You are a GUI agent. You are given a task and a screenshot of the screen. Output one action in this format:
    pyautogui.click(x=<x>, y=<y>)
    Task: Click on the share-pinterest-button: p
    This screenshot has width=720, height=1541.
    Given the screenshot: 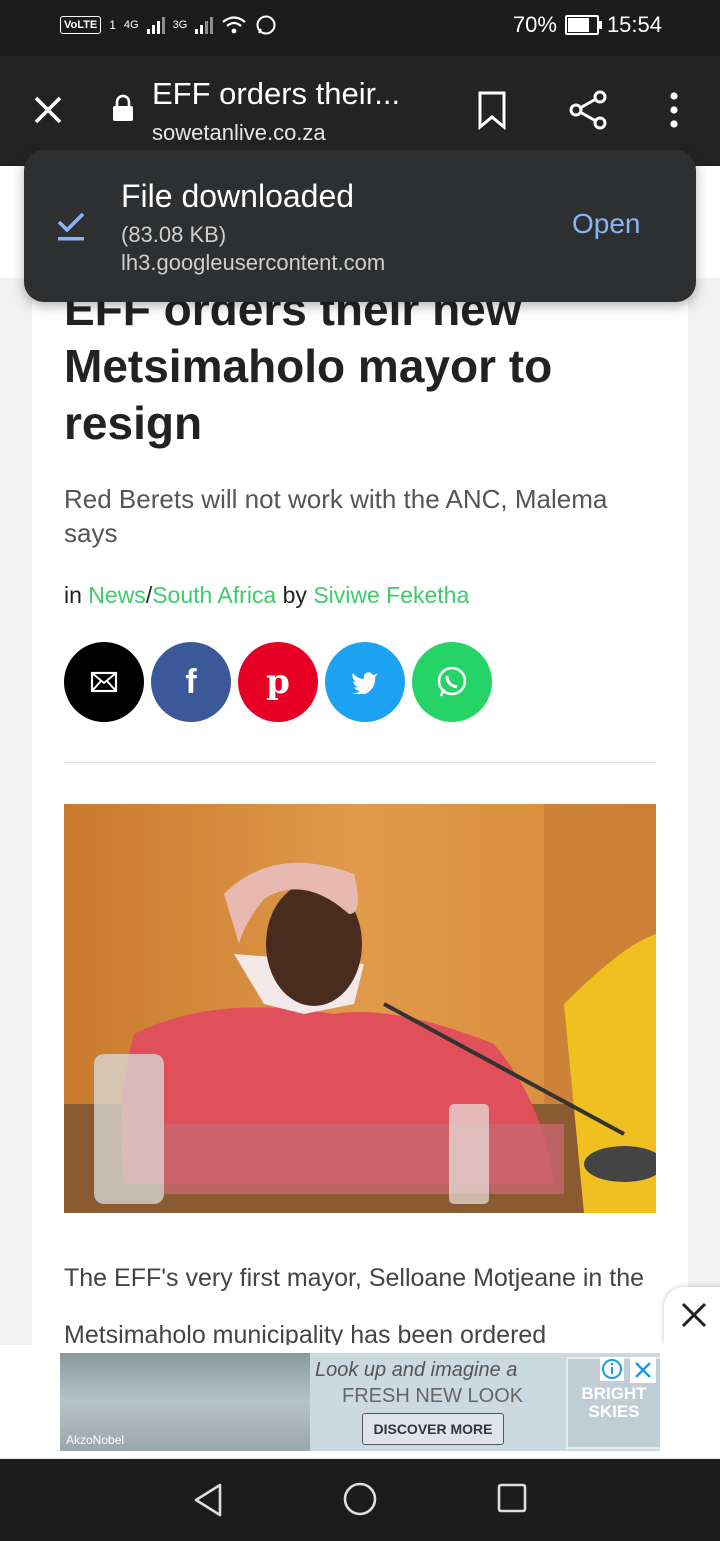 What is the action you would take?
    pyautogui.click(x=278, y=682)
    